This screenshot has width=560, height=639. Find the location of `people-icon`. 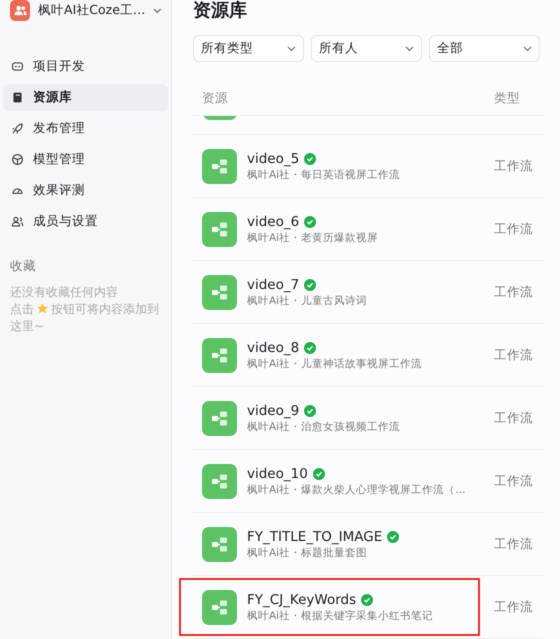

people-icon is located at coordinates (17, 221).